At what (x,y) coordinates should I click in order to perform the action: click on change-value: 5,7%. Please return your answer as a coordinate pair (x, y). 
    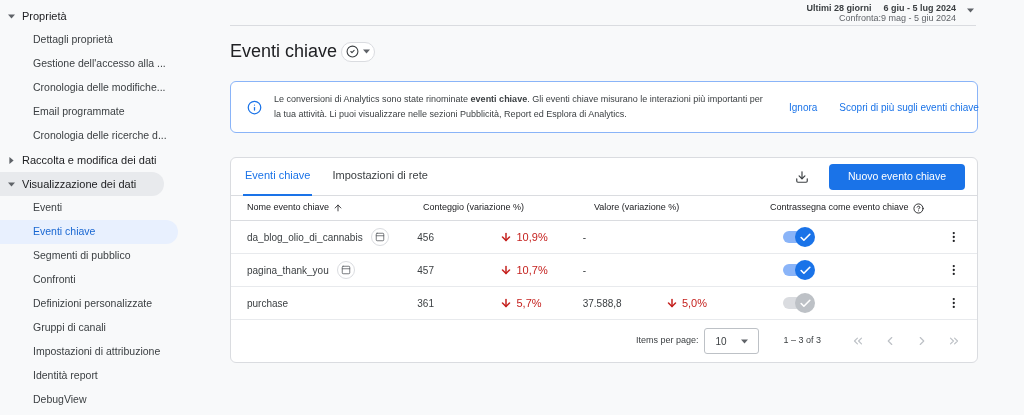
    Looking at the image, I should click on (541, 303).